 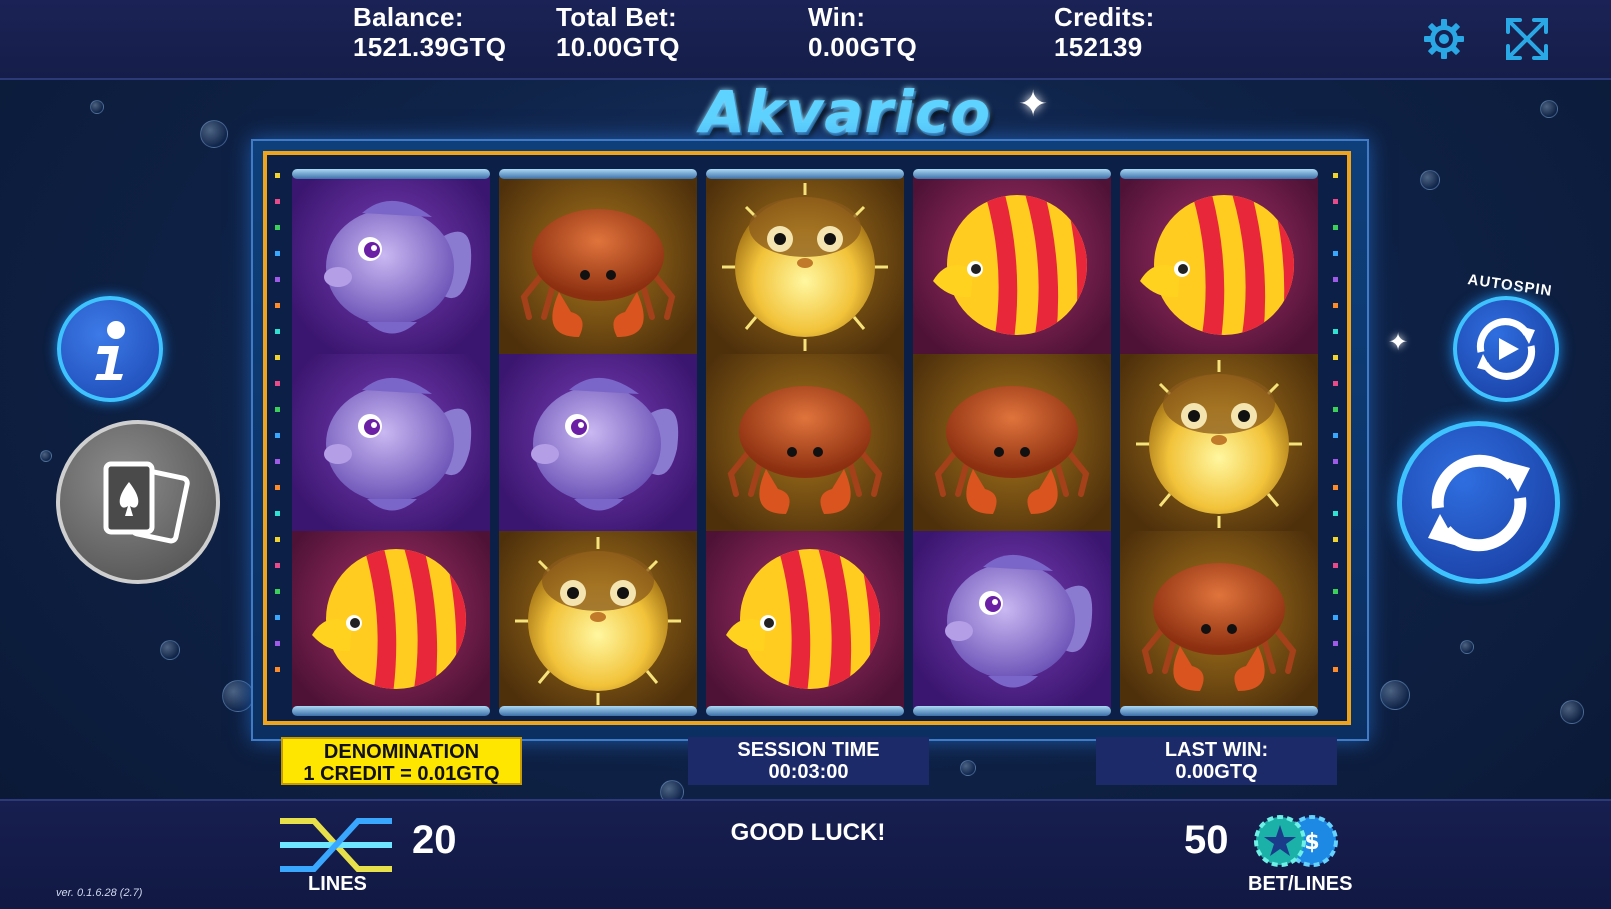 I want to click on autospin-icon, so click(x=1506, y=349).